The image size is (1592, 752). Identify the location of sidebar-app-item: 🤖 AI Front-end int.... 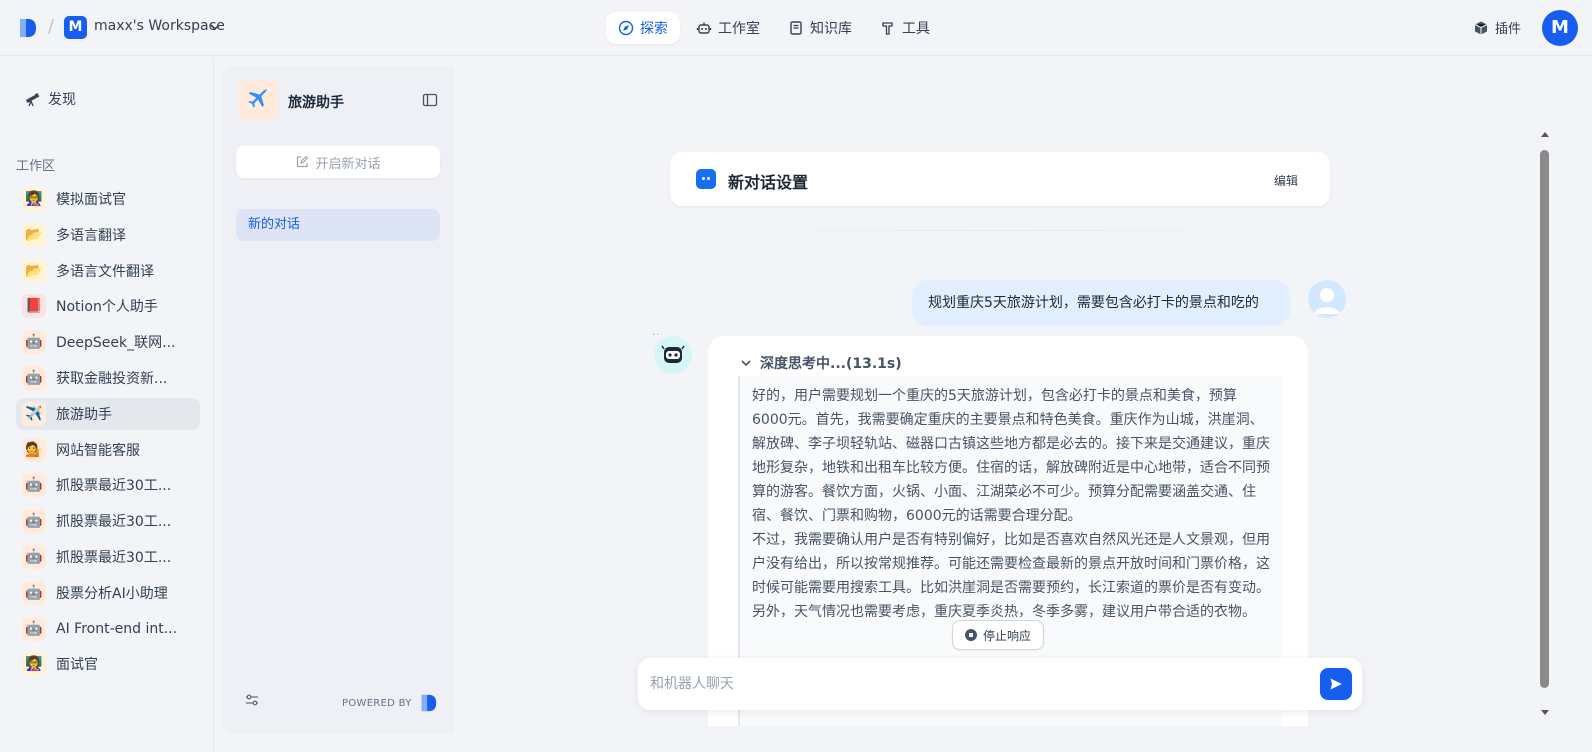
(108, 629).